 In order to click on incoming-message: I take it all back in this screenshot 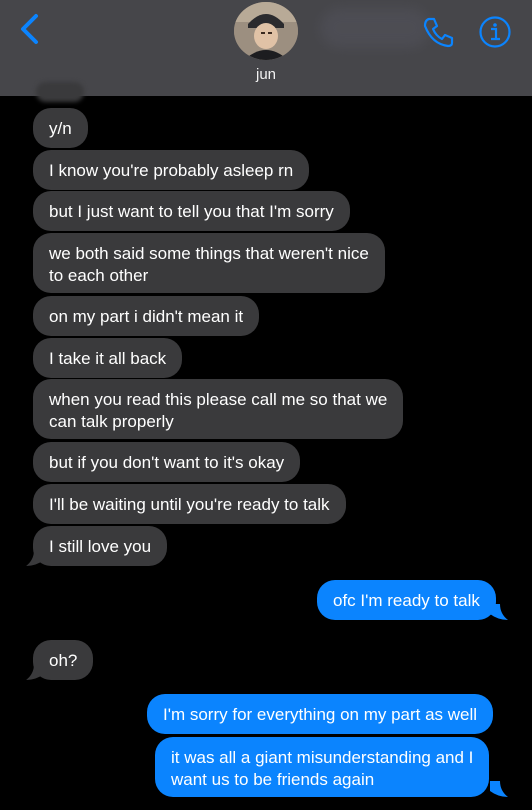, I will do `click(108, 358)`.